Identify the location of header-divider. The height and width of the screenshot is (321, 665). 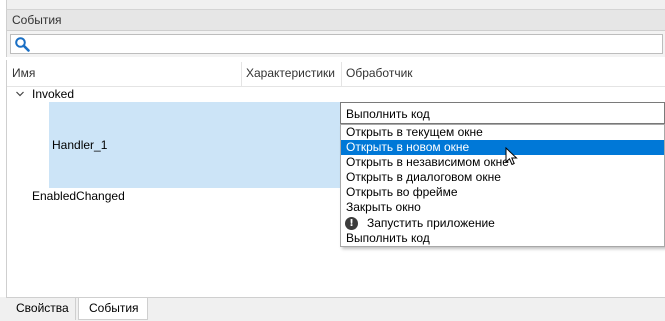
(336, 86).